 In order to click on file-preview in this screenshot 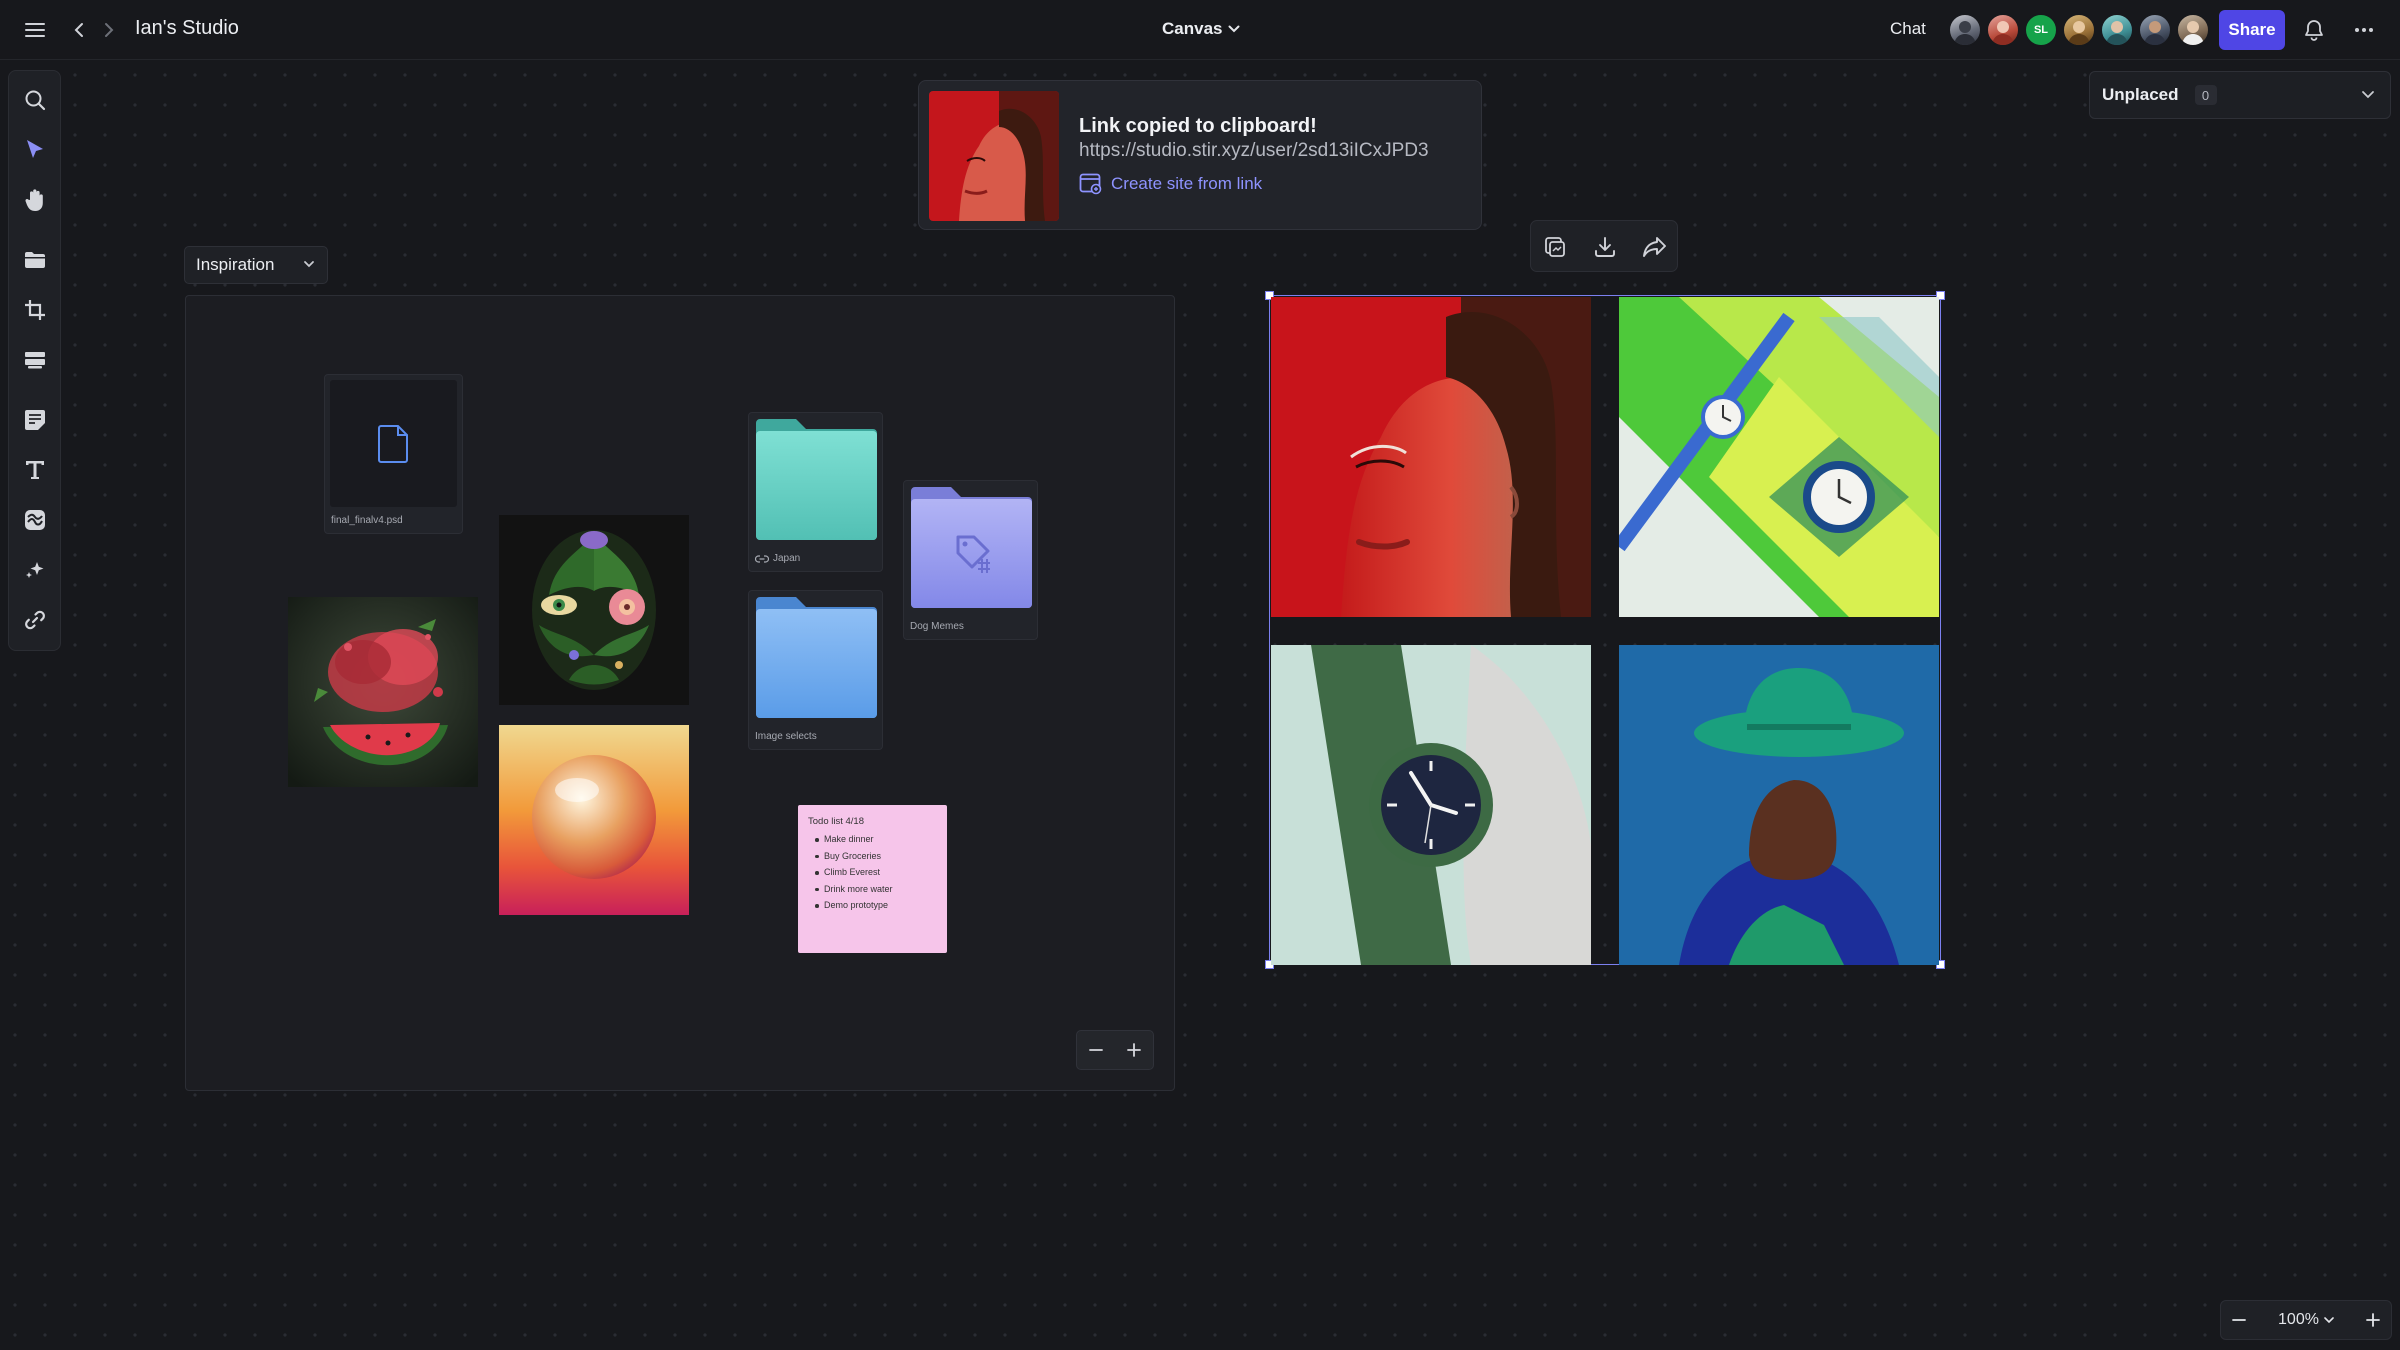, I will do `click(393, 443)`.